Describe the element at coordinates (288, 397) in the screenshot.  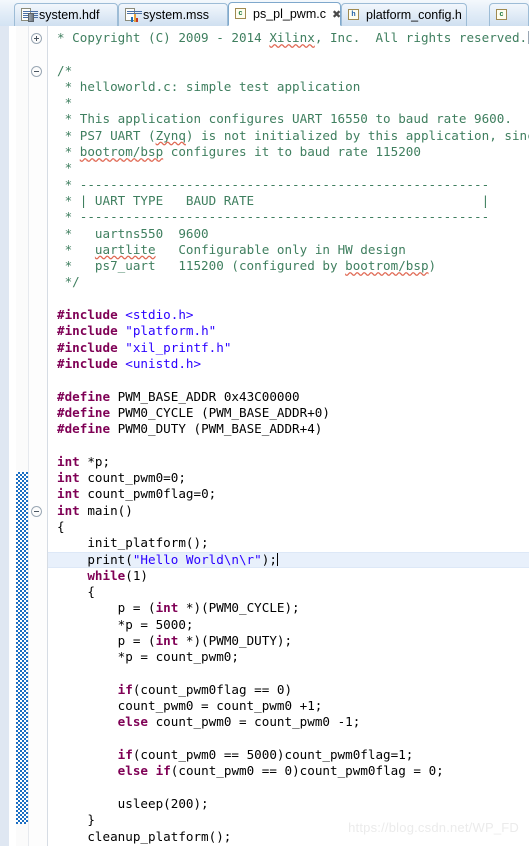
I see `code-line: #define PWM_BASE_ADDR 0x43C00000` at that location.